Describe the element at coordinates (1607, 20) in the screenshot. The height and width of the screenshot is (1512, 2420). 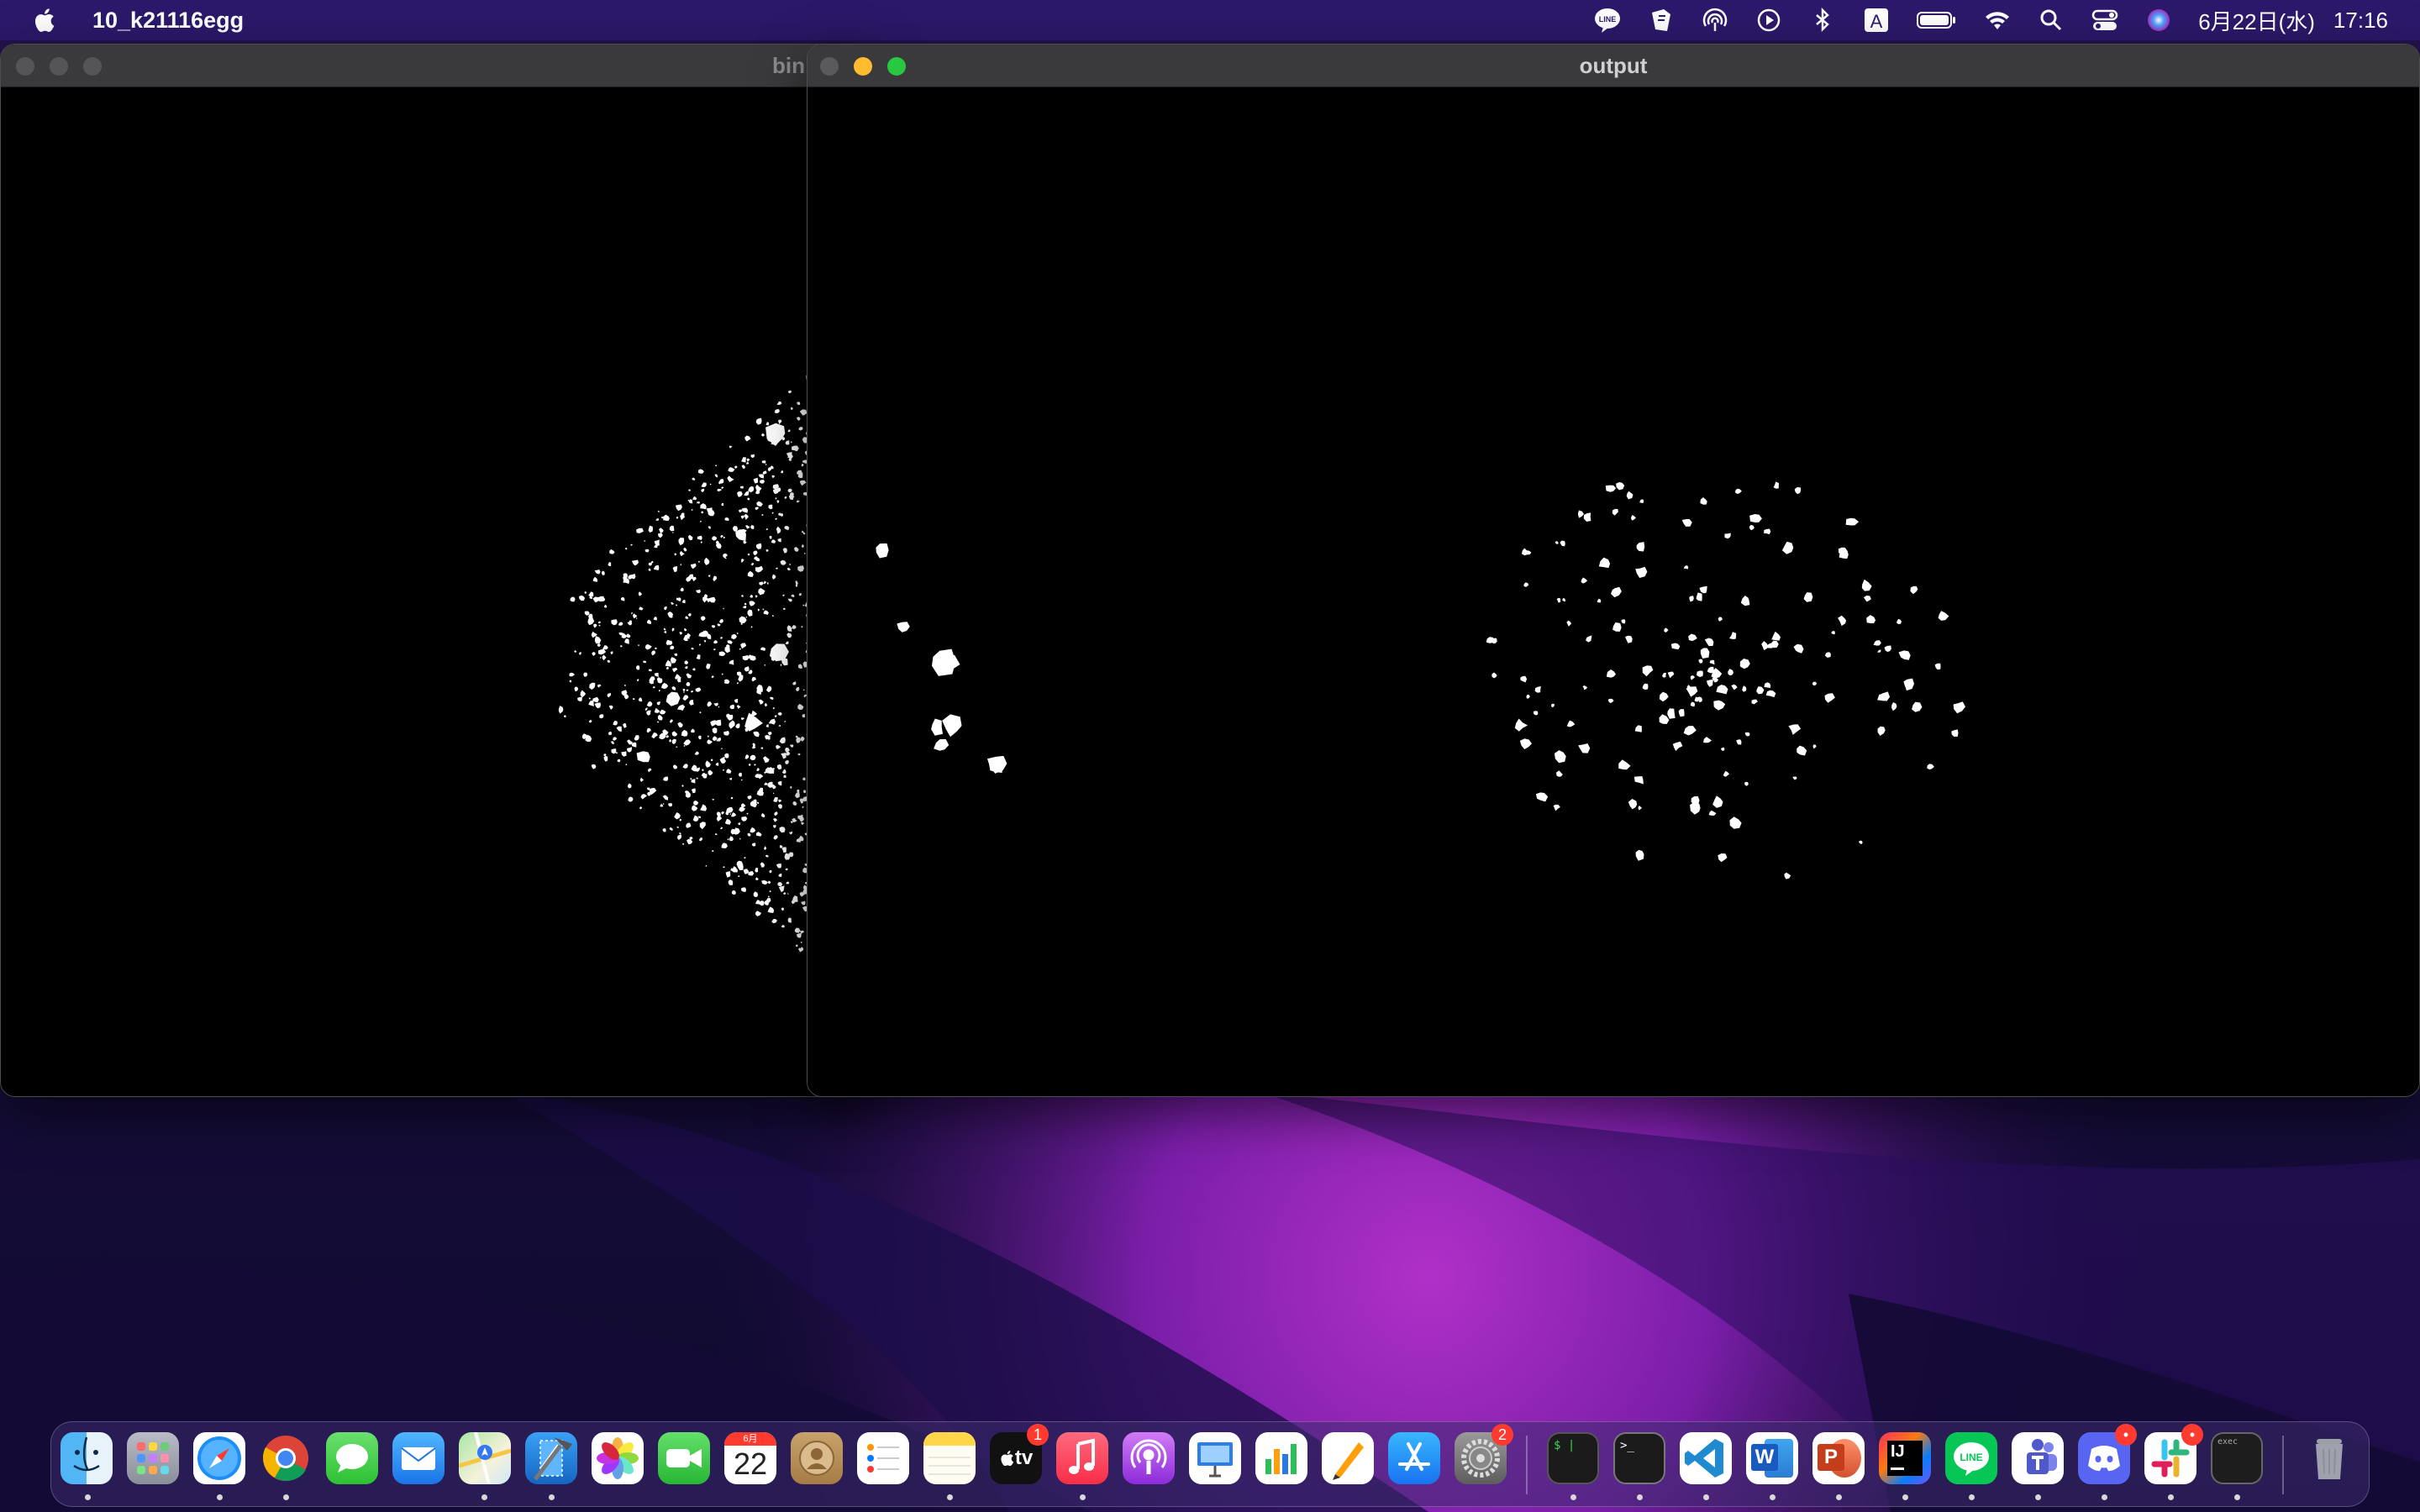
I see `line-icon: LINE` at that location.